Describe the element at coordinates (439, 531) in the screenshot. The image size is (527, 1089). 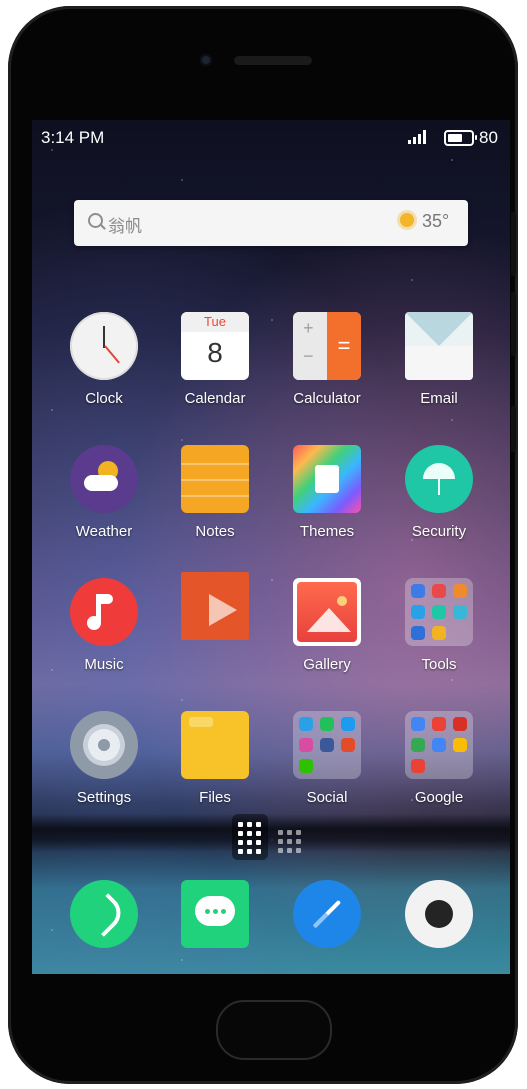
I see `app-label: Security` at that location.